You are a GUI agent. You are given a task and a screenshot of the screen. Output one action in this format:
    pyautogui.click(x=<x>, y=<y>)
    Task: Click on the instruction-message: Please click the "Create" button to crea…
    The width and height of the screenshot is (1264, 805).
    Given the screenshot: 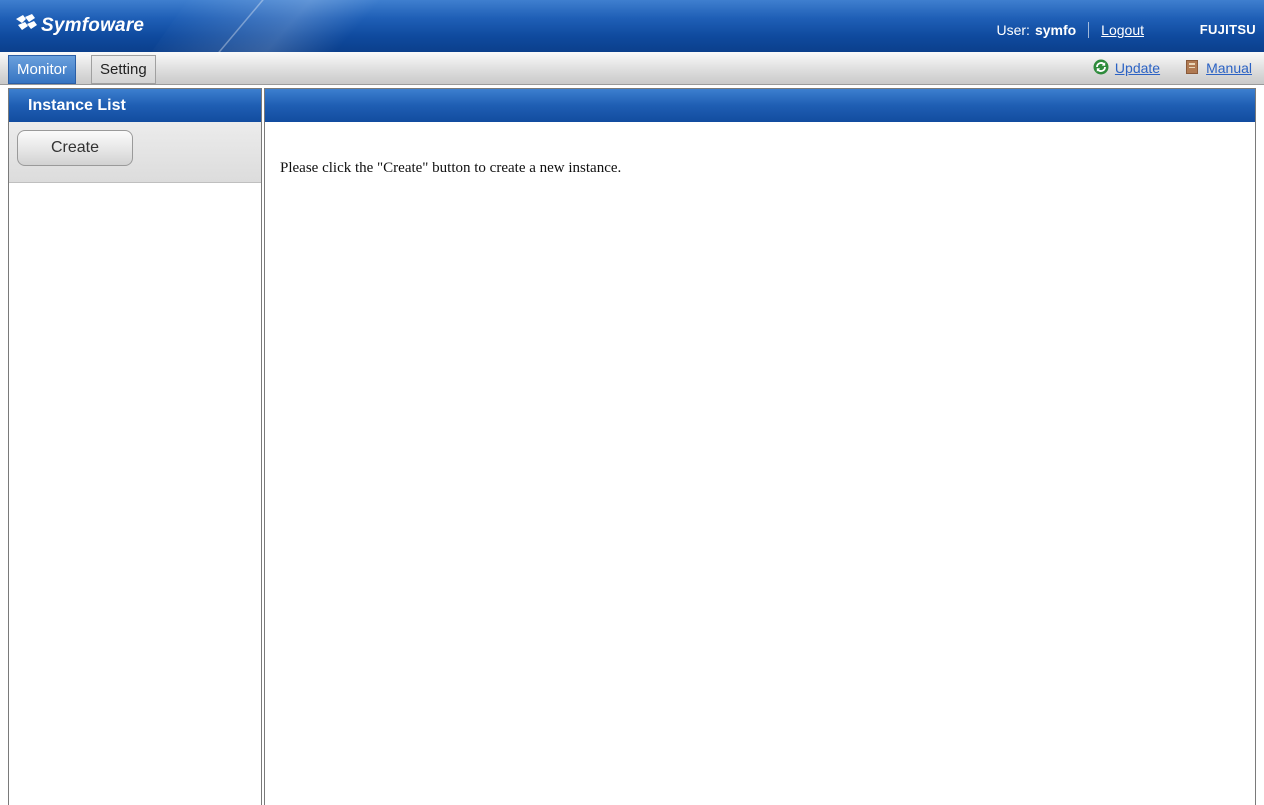 What is the action you would take?
    pyautogui.click(x=451, y=168)
    